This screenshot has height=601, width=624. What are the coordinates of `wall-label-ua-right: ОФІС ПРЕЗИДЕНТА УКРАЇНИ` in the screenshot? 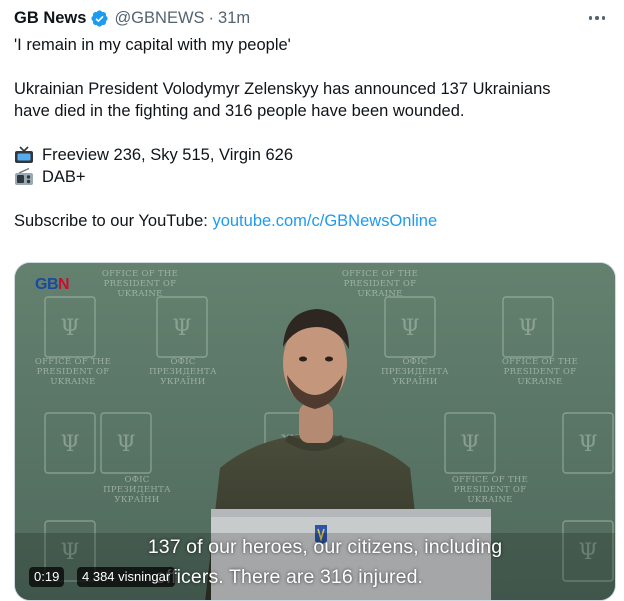 It's located at (415, 372).